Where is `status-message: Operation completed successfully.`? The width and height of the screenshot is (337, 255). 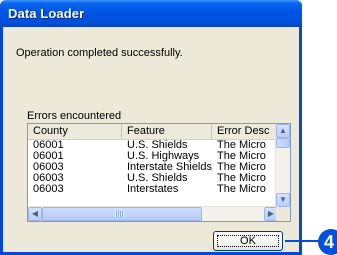 status-message: Operation completed successfully. is located at coordinates (99, 53).